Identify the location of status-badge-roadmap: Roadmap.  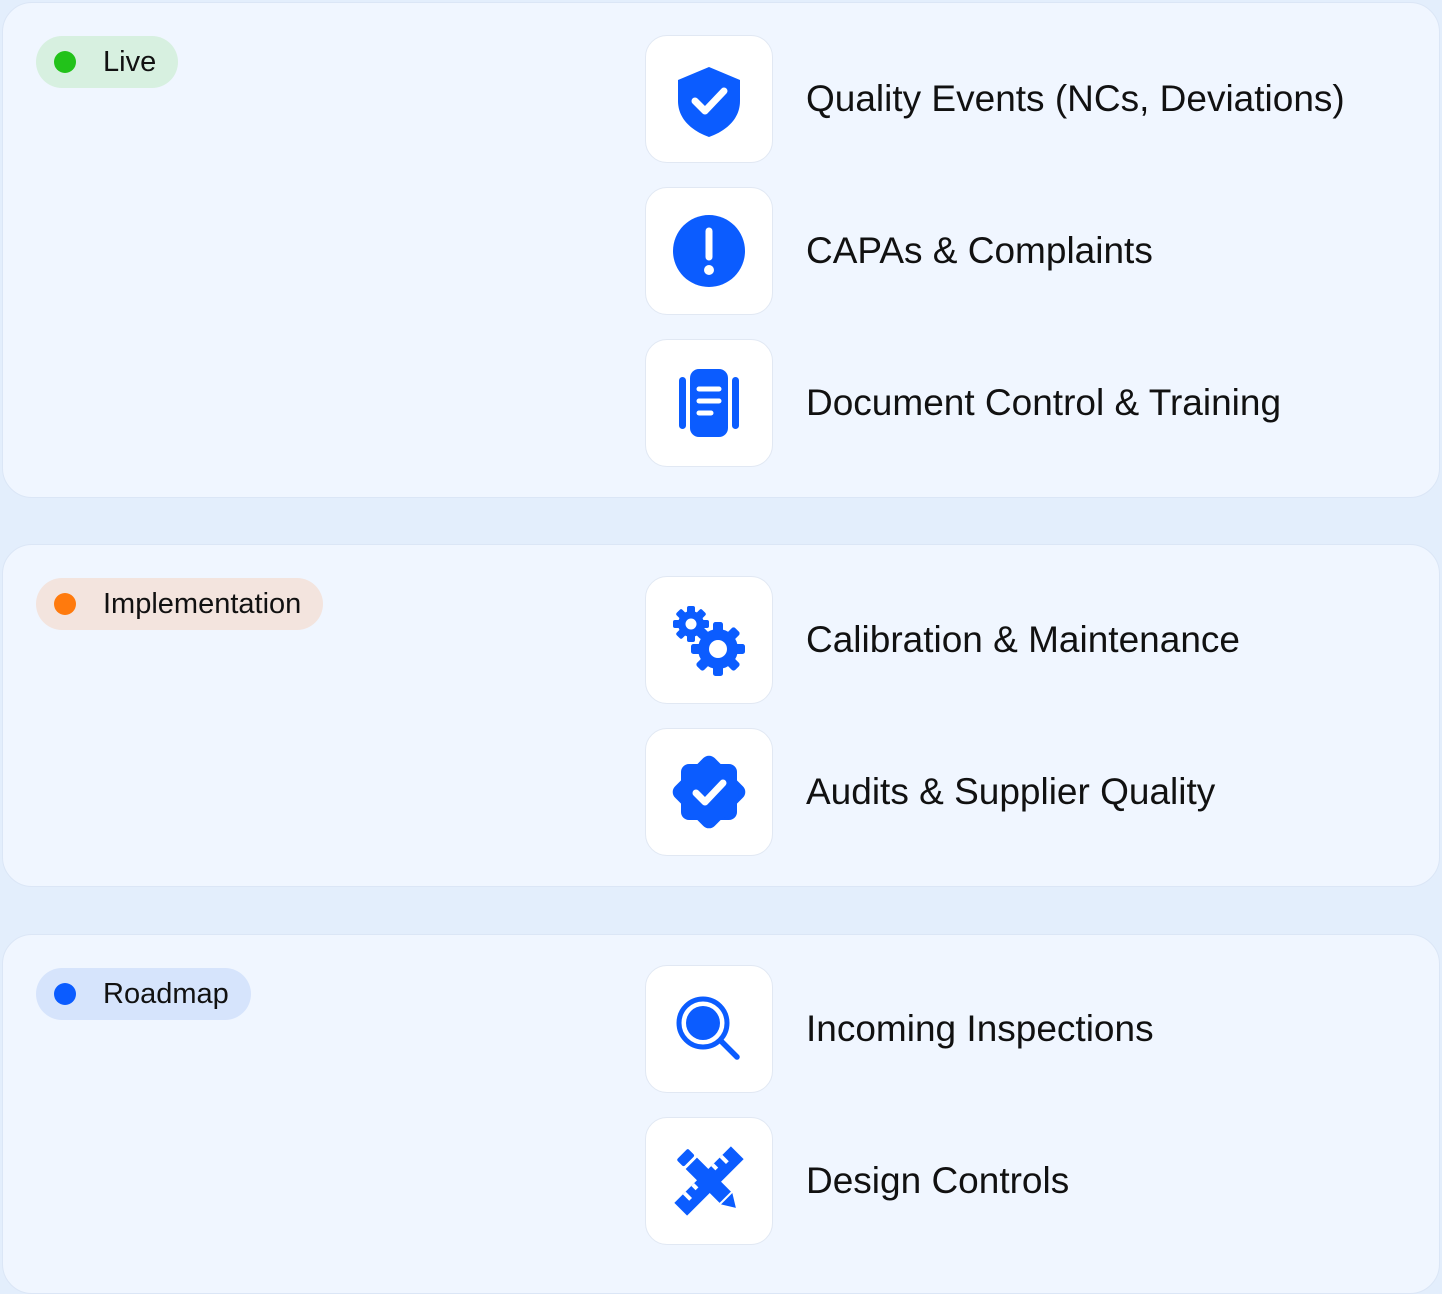
(143, 994).